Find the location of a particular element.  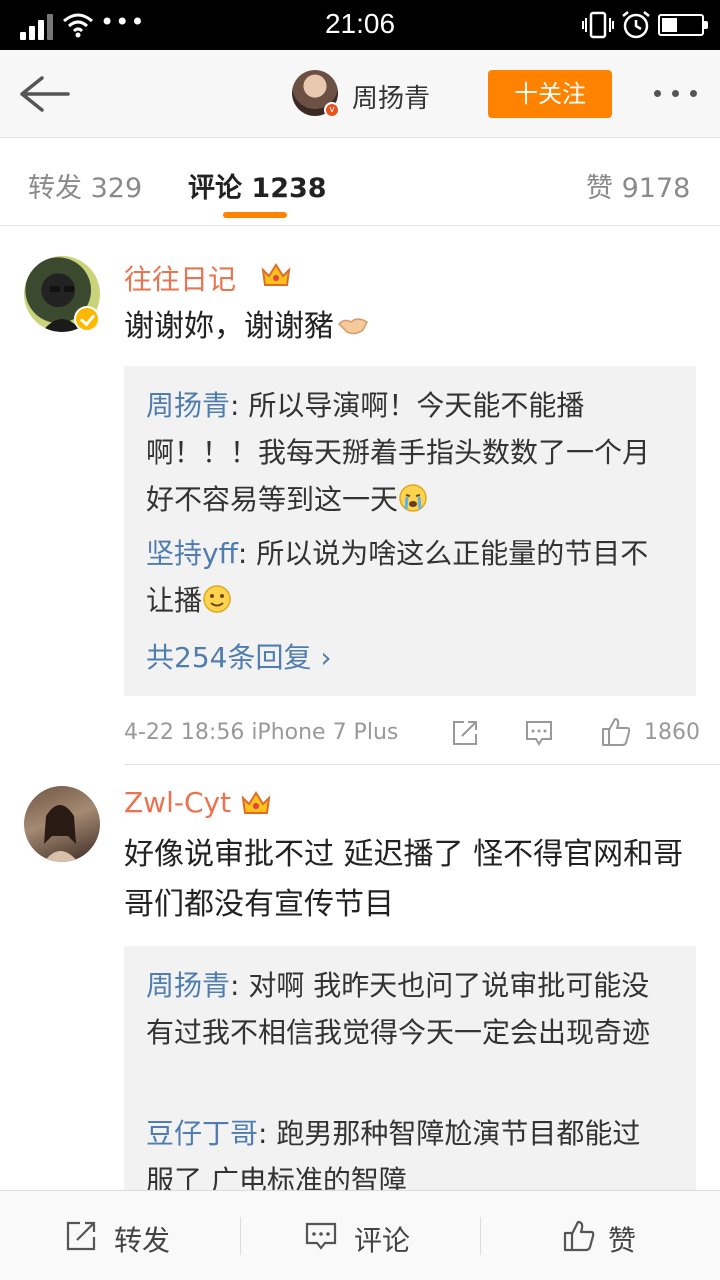

tab-bar: 转发 329 评论 1238 赞 9178 is located at coordinates (360, 182).